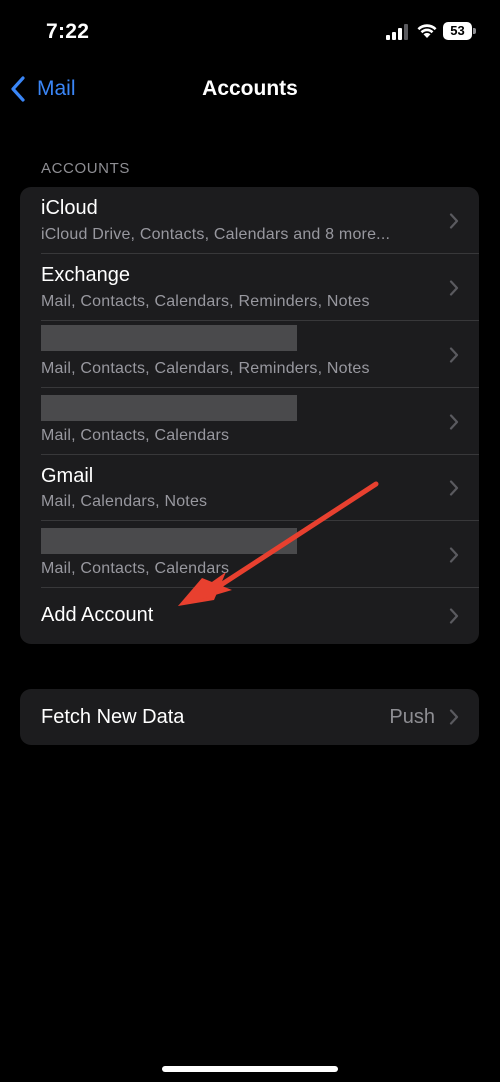  What do you see at coordinates (249, 421) in the screenshot?
I see `account-row-redacted-2: Mail, Contacts, Calendars` at bounding box center [249, 421].